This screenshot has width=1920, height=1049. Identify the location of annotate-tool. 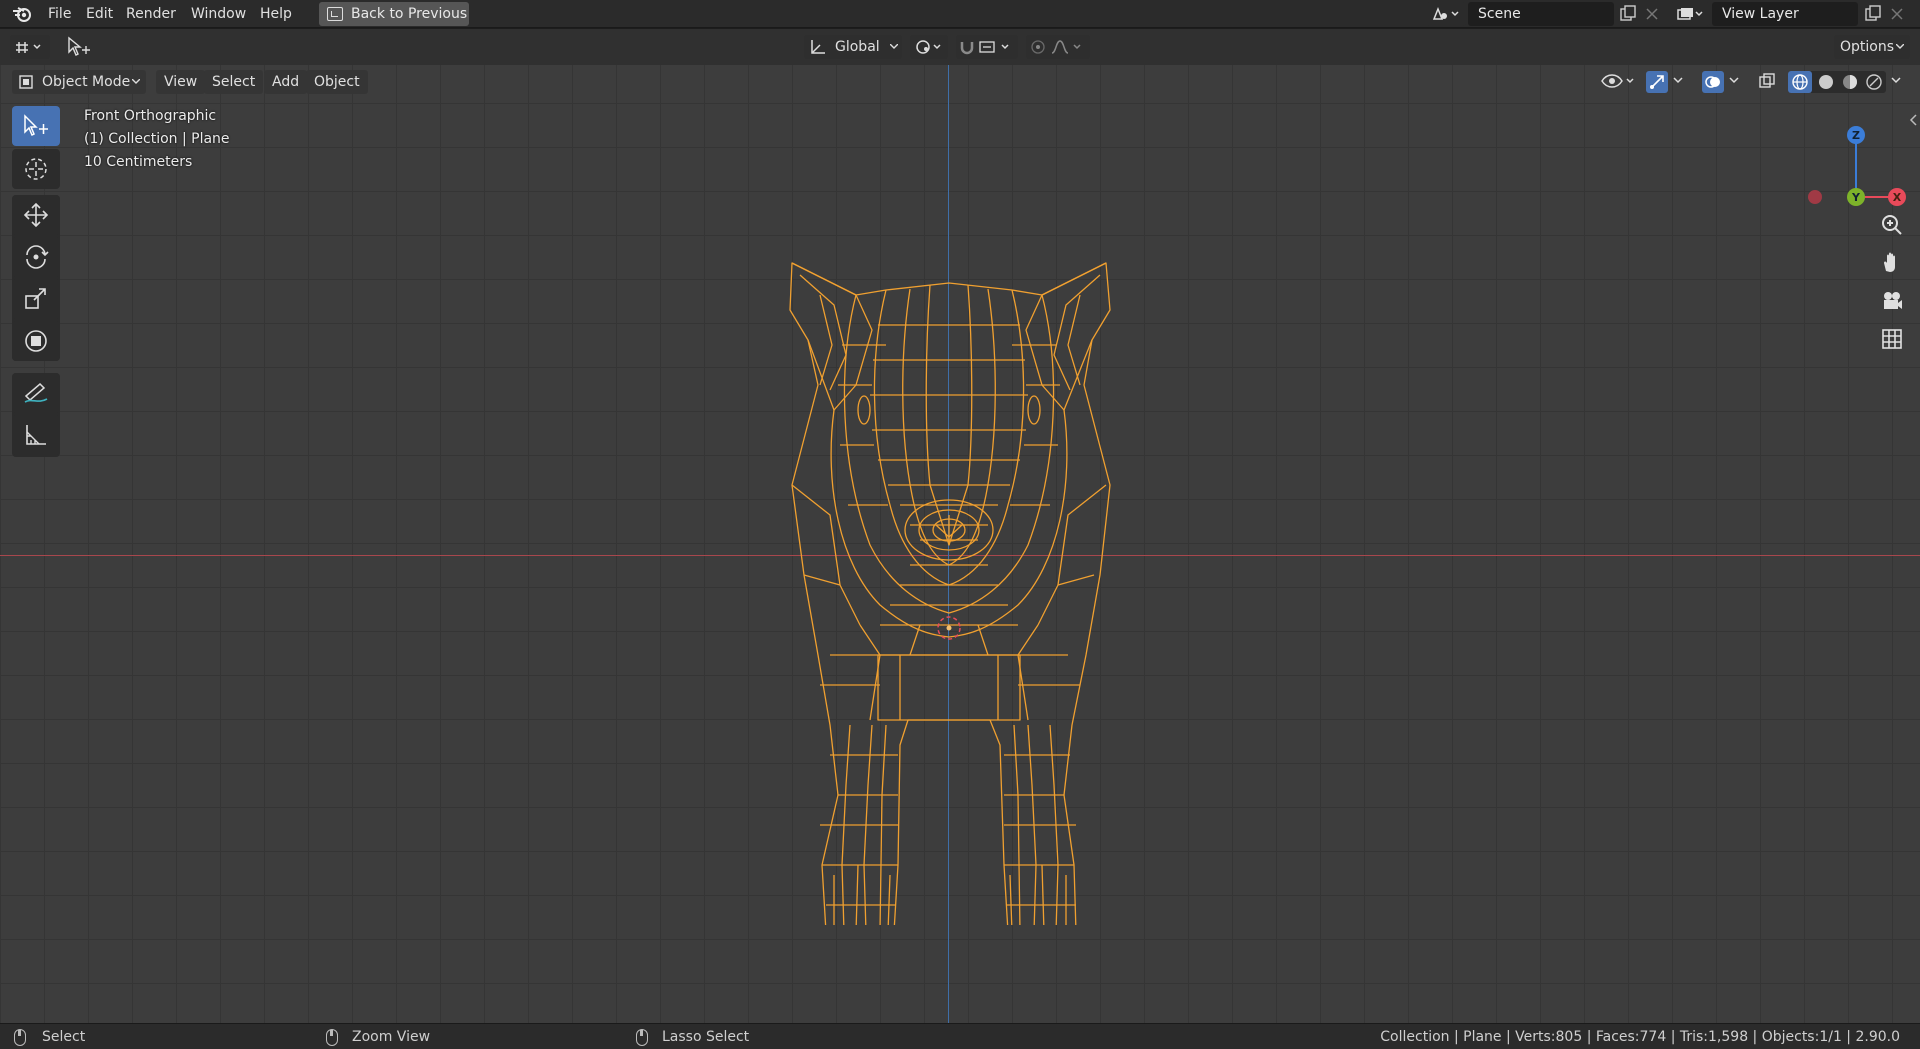
(36, 393).